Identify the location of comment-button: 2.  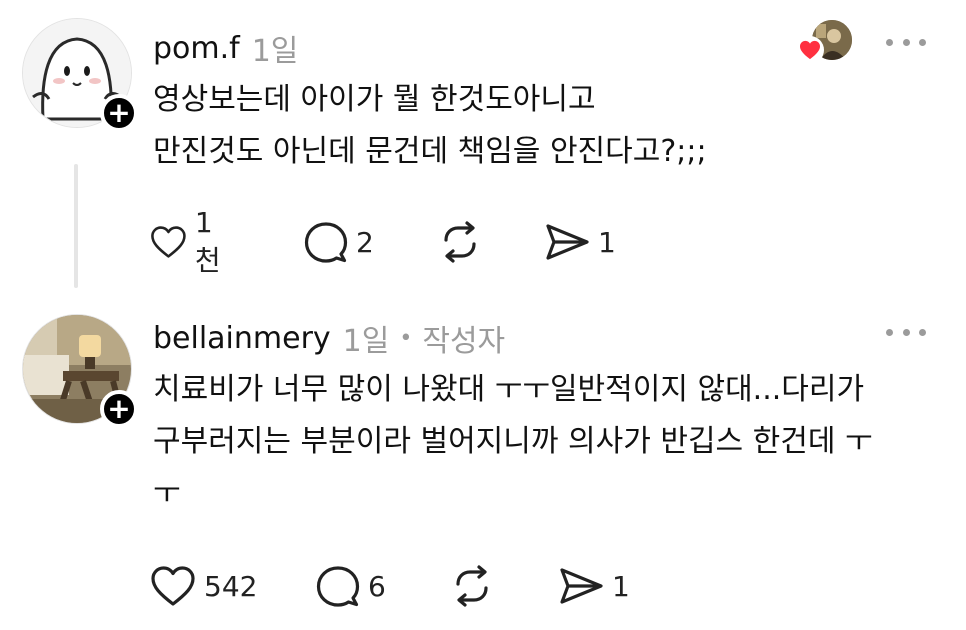
(339, 242).